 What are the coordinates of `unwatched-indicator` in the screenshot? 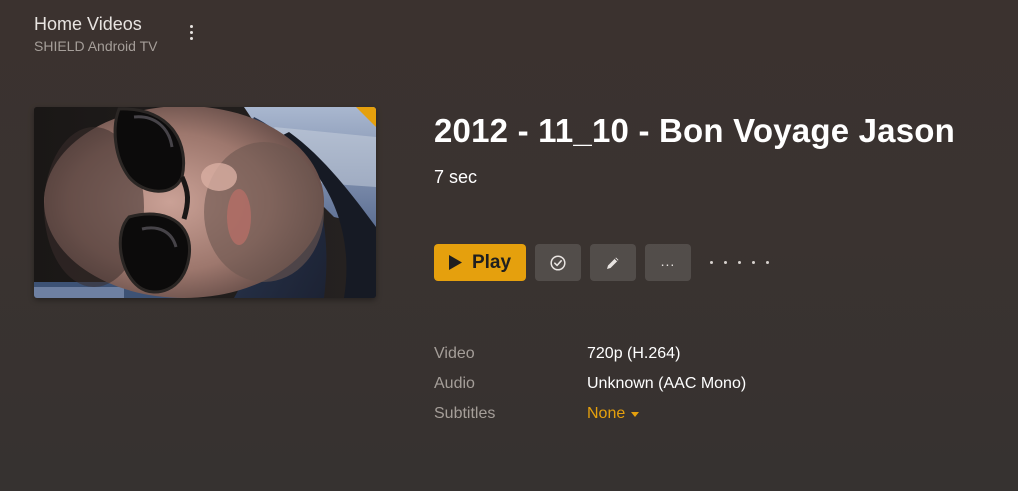 It's located at (366, 117).